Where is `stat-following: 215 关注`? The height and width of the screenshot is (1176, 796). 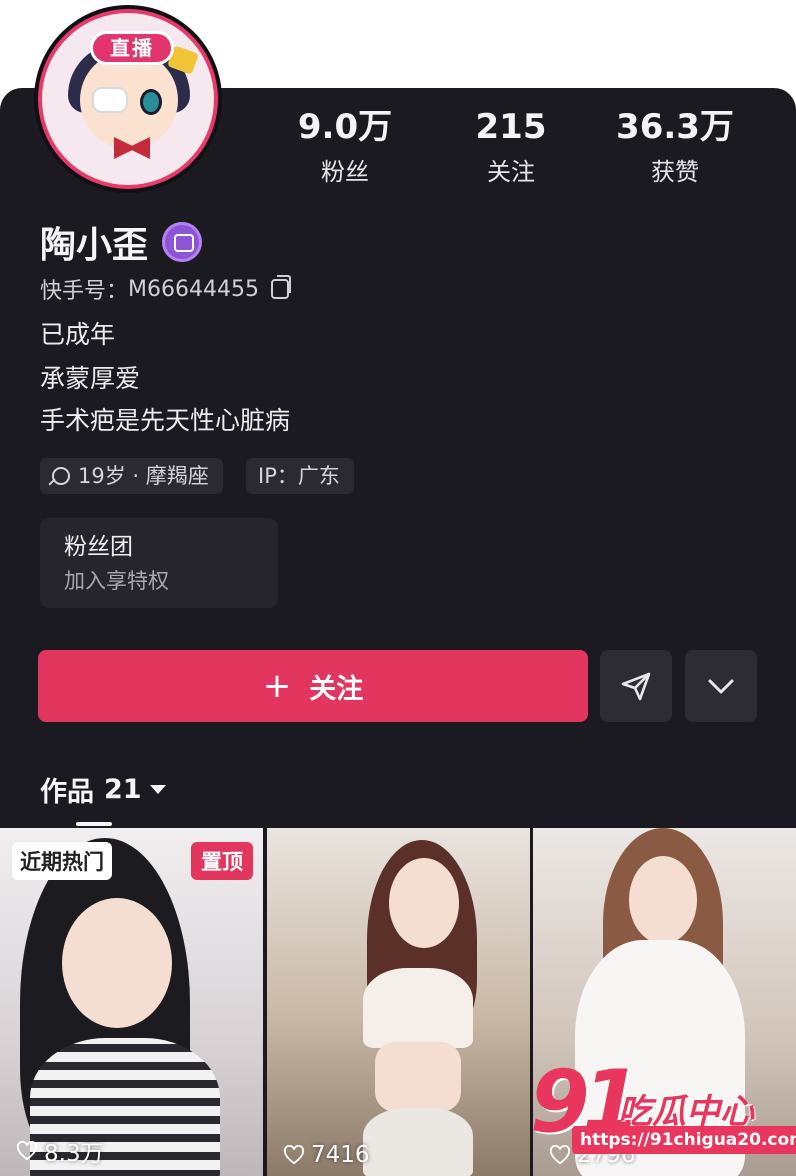
stat-following: 215 关注 is located at coordinates (511, 147).